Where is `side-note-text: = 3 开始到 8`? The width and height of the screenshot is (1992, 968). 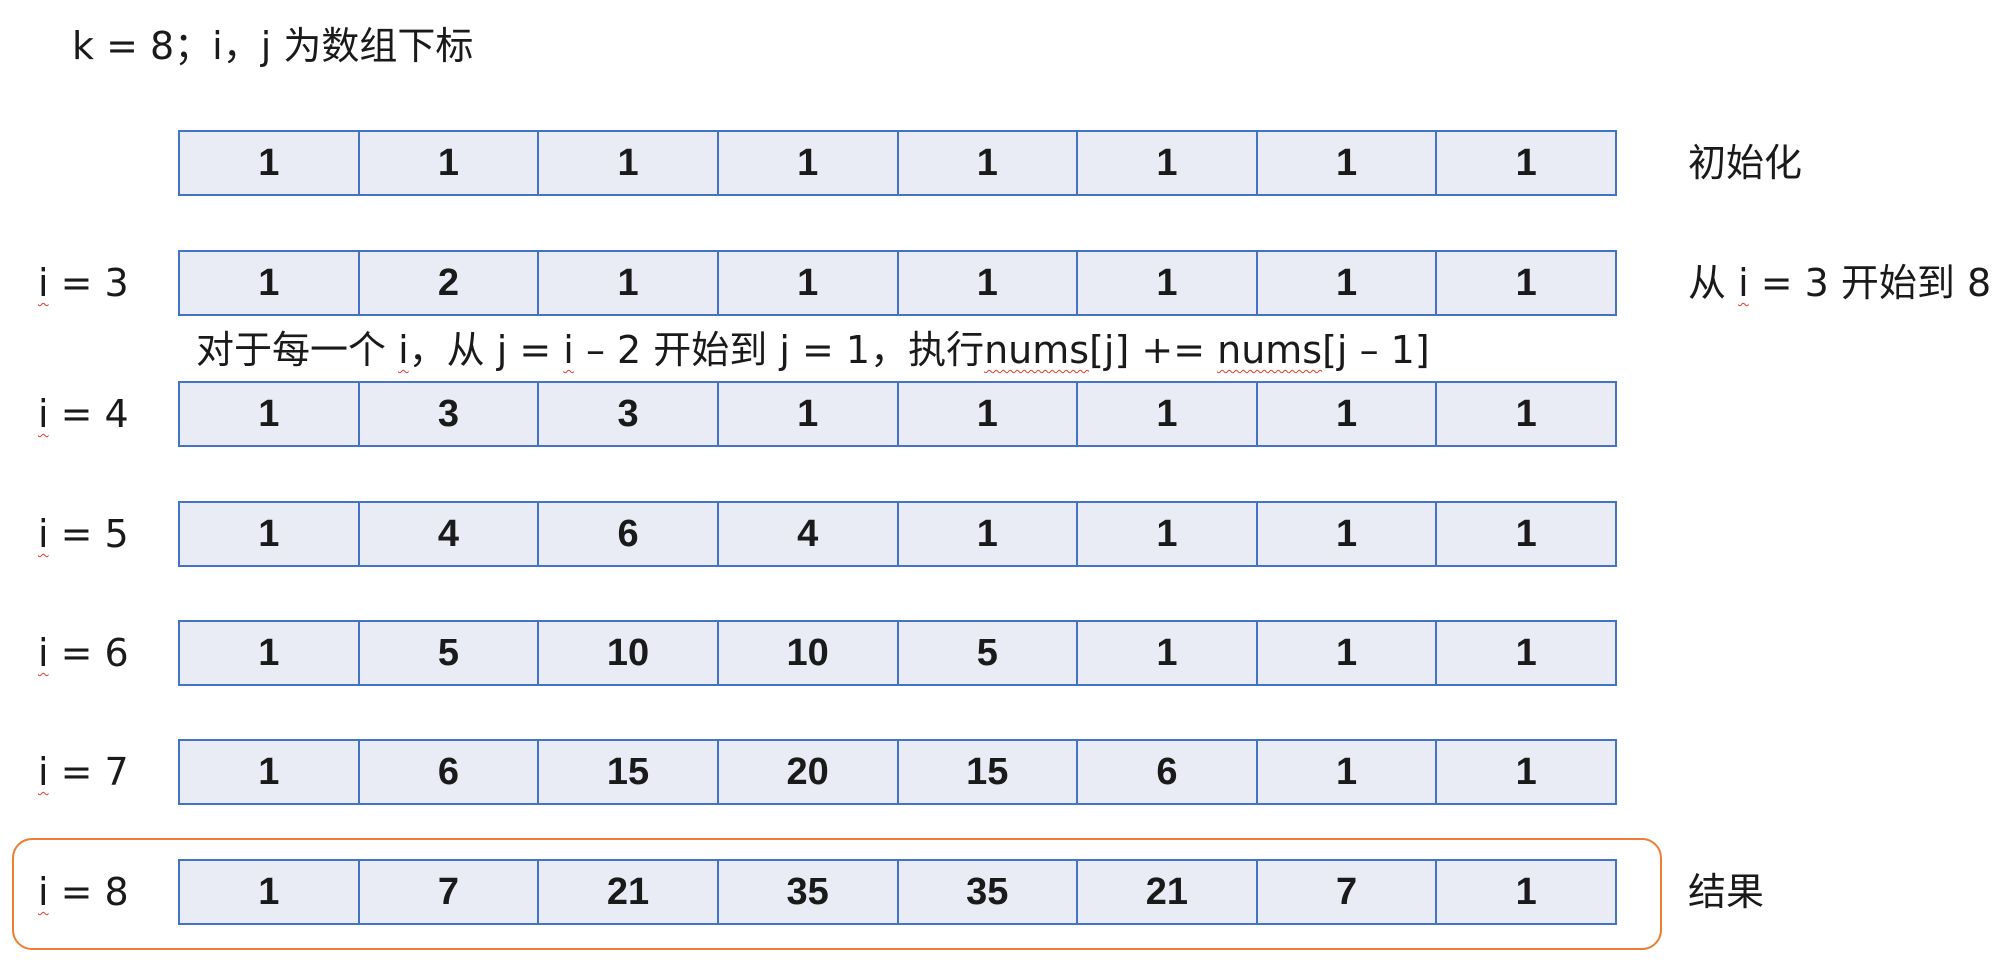 side-note-text: = 3 开始到 8 is located at coordinates (1870, 283).